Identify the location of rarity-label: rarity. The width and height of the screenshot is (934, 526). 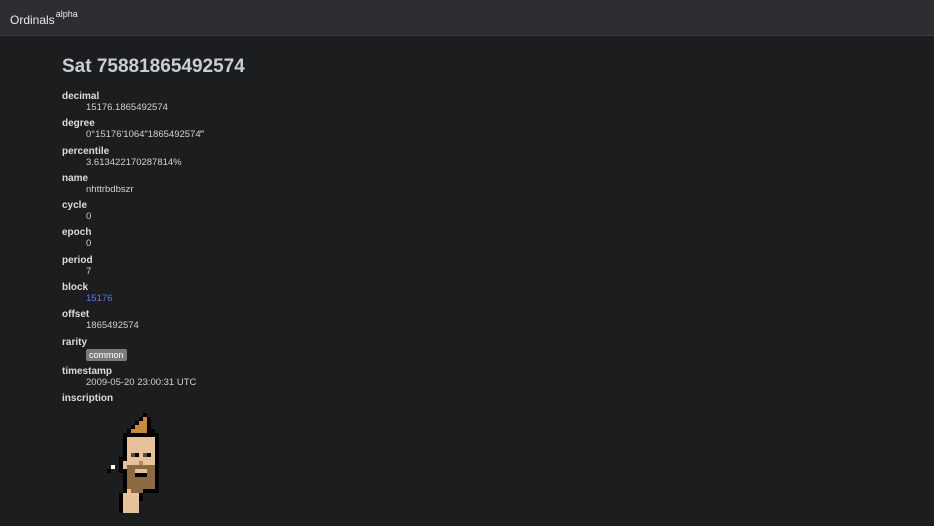
(75, 342).